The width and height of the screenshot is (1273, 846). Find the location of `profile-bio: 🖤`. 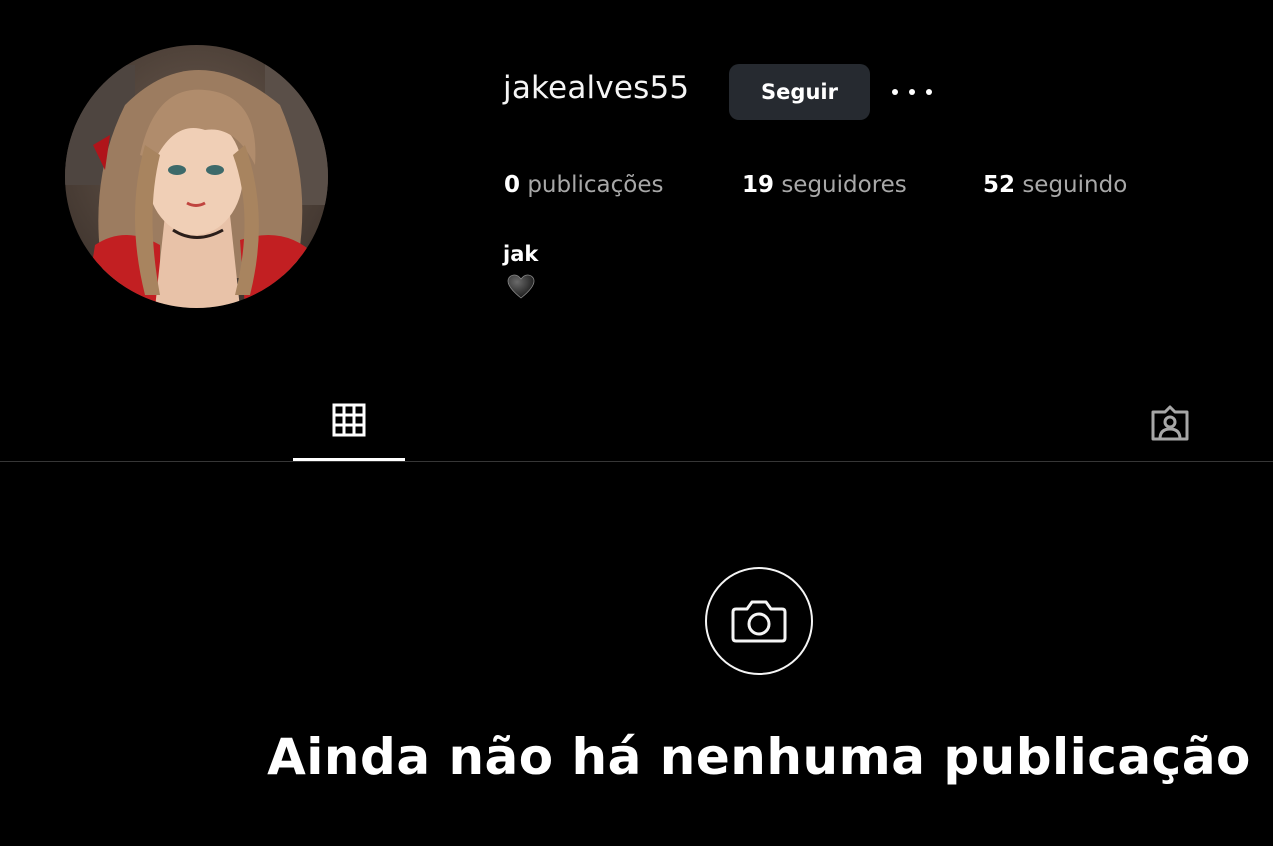

profile-bio: 🖤 is located at coordinates (521, 289).